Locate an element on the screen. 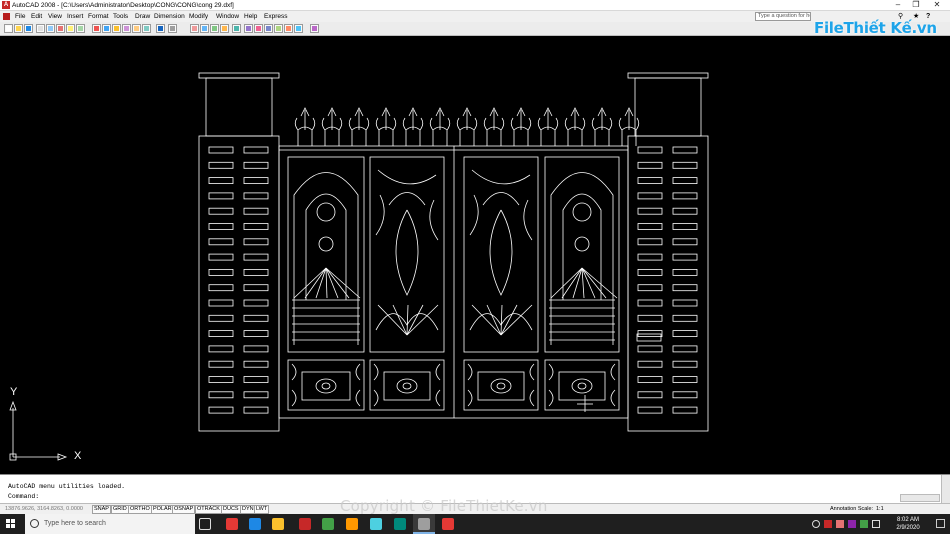  menu-express: Express is located at coordinates (275, 16).